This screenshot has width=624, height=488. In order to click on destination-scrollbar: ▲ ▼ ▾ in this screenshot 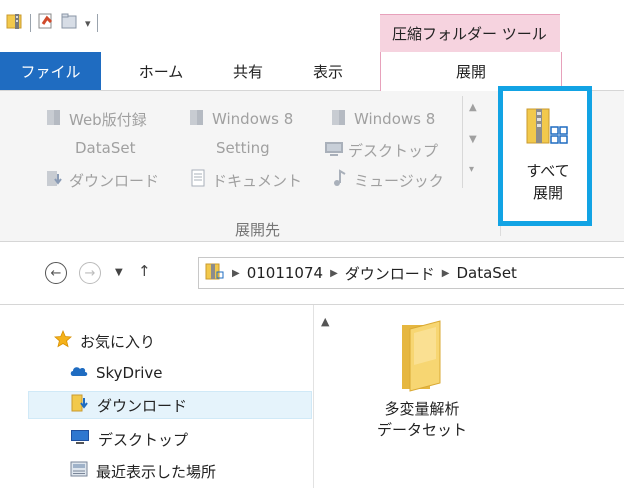, I will do `click(473, 142)`.